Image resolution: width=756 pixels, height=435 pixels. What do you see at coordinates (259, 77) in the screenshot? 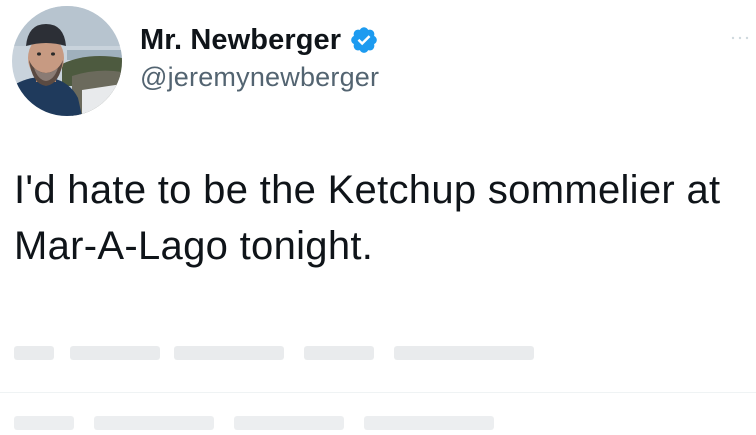
I see `author-handle: @jeremynewberger` at bounding box center [259, 77].